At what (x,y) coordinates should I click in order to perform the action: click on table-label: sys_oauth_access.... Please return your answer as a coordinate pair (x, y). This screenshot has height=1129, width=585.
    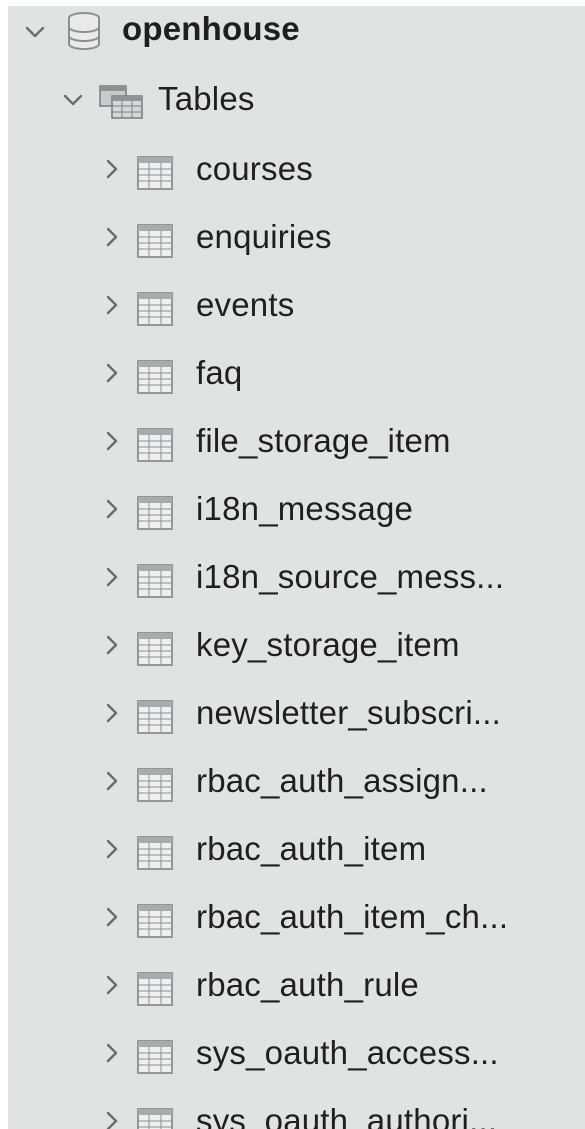
    Looking at the image, I should click on (347, 1052).